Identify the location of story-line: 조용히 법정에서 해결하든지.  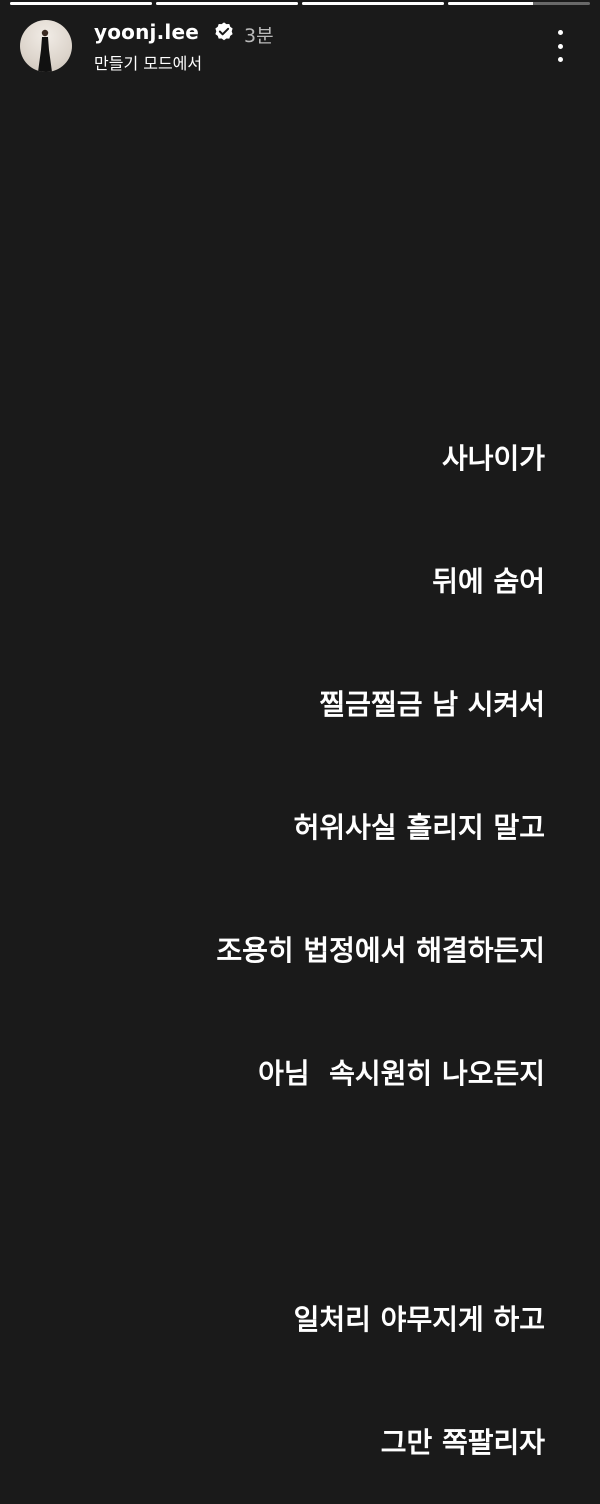
(380, 950).